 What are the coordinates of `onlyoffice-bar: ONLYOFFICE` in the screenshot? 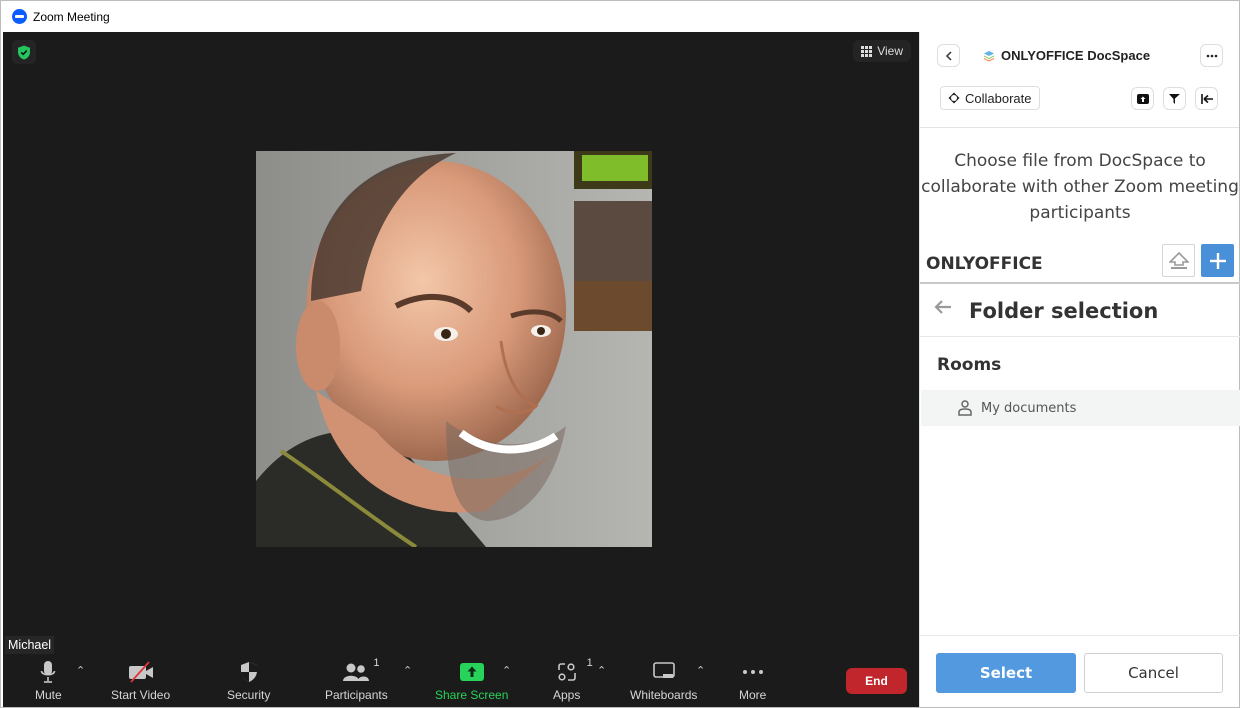 It's located at (1080, 263).